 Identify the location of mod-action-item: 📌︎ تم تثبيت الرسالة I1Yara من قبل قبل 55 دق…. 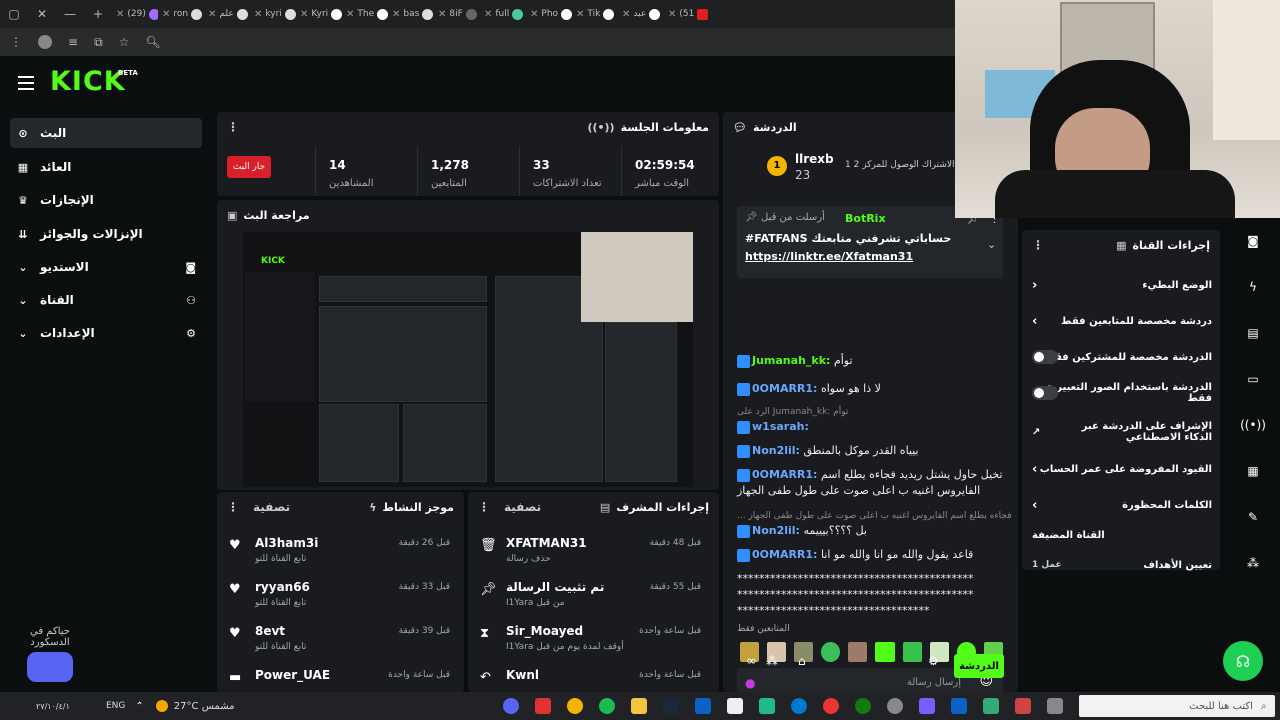
(590, 596).